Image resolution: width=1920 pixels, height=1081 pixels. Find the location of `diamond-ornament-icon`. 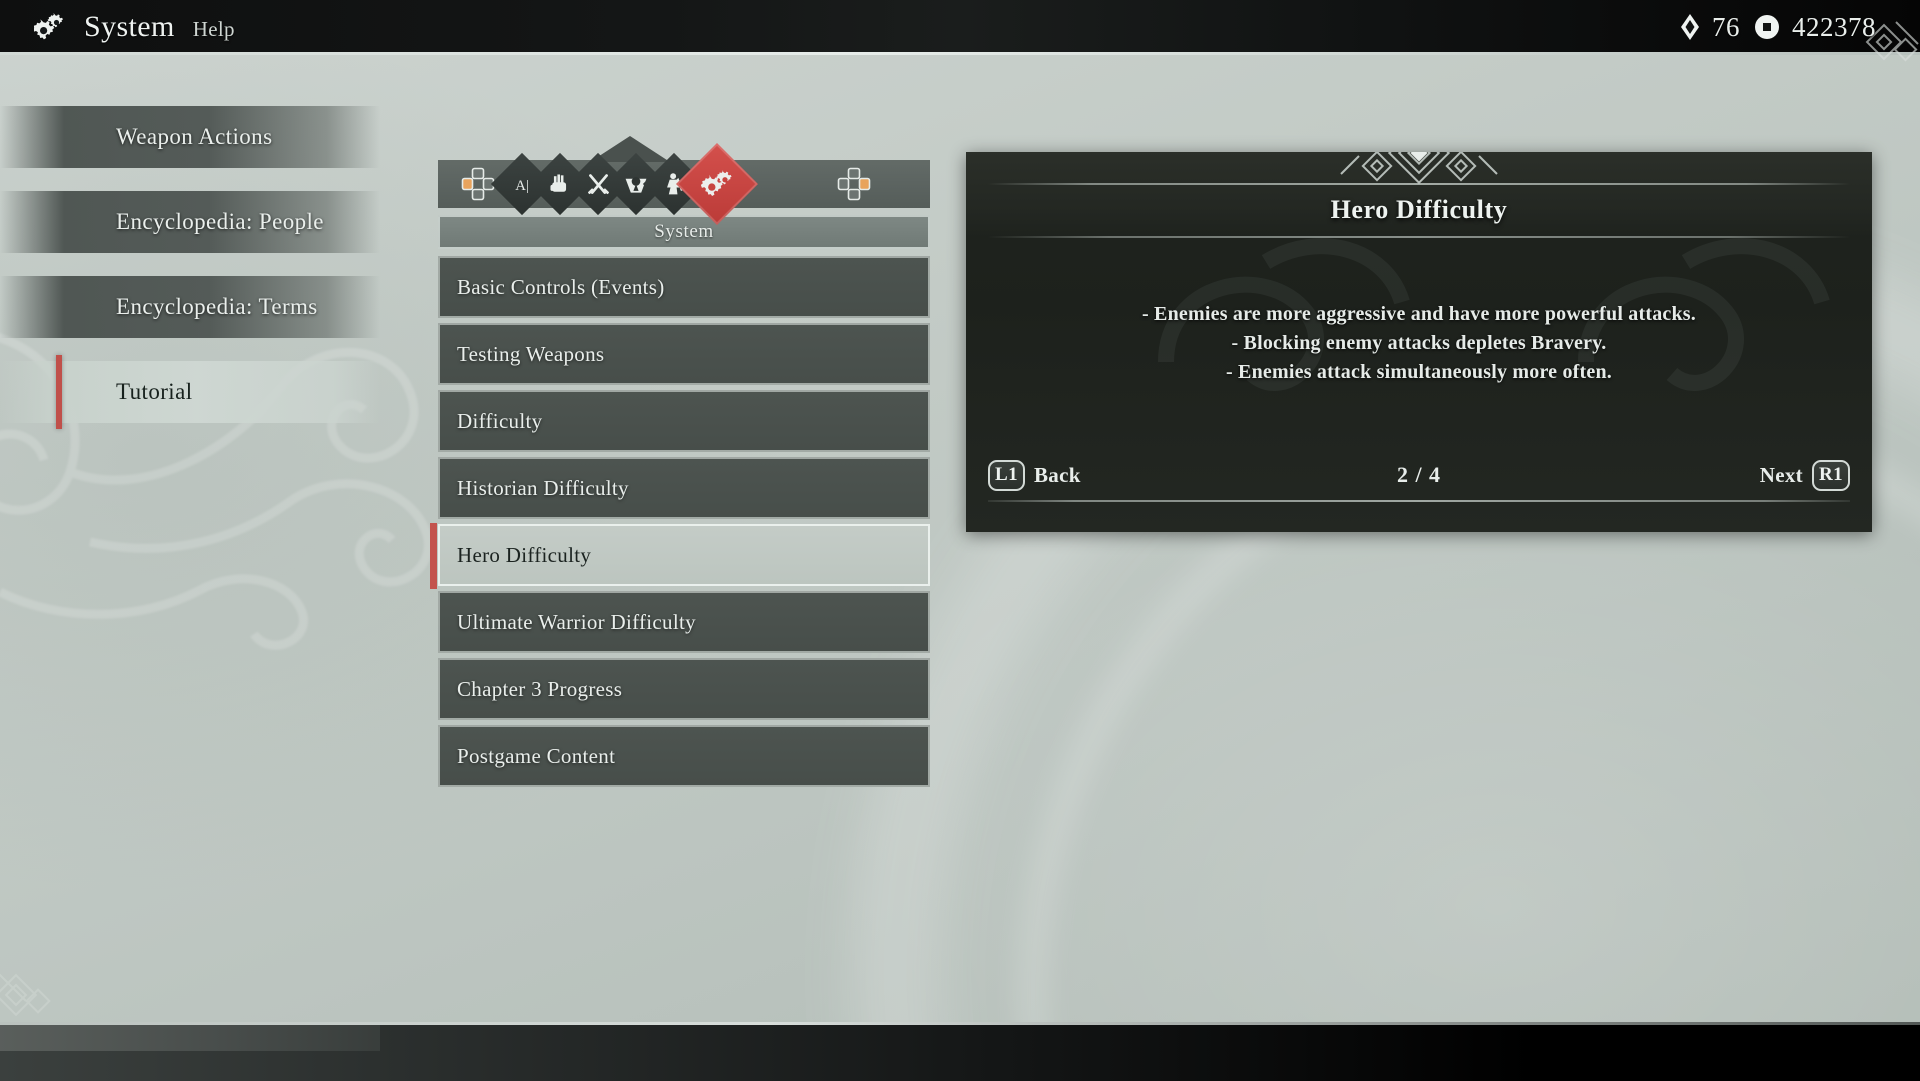

diamond-ornament-icon is located at coordinates (1419, 170).